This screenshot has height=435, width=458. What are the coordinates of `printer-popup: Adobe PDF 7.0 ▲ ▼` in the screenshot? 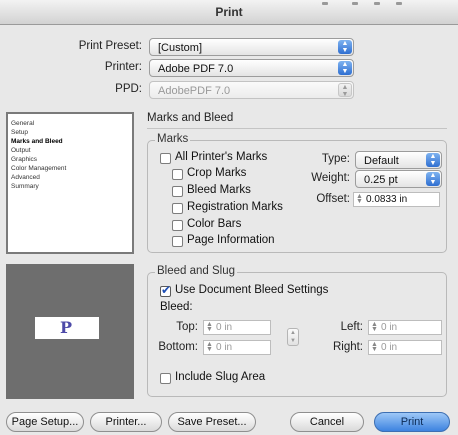 It's located at (251, 68).